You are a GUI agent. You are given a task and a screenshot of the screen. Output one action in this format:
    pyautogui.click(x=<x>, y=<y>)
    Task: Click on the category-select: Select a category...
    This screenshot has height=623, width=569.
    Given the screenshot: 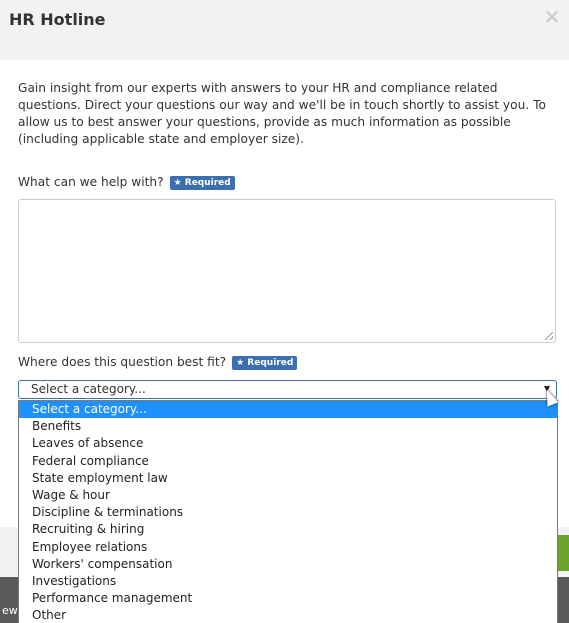 What is the action you would take?
    pyautogui.click(x=287, y=389)
    